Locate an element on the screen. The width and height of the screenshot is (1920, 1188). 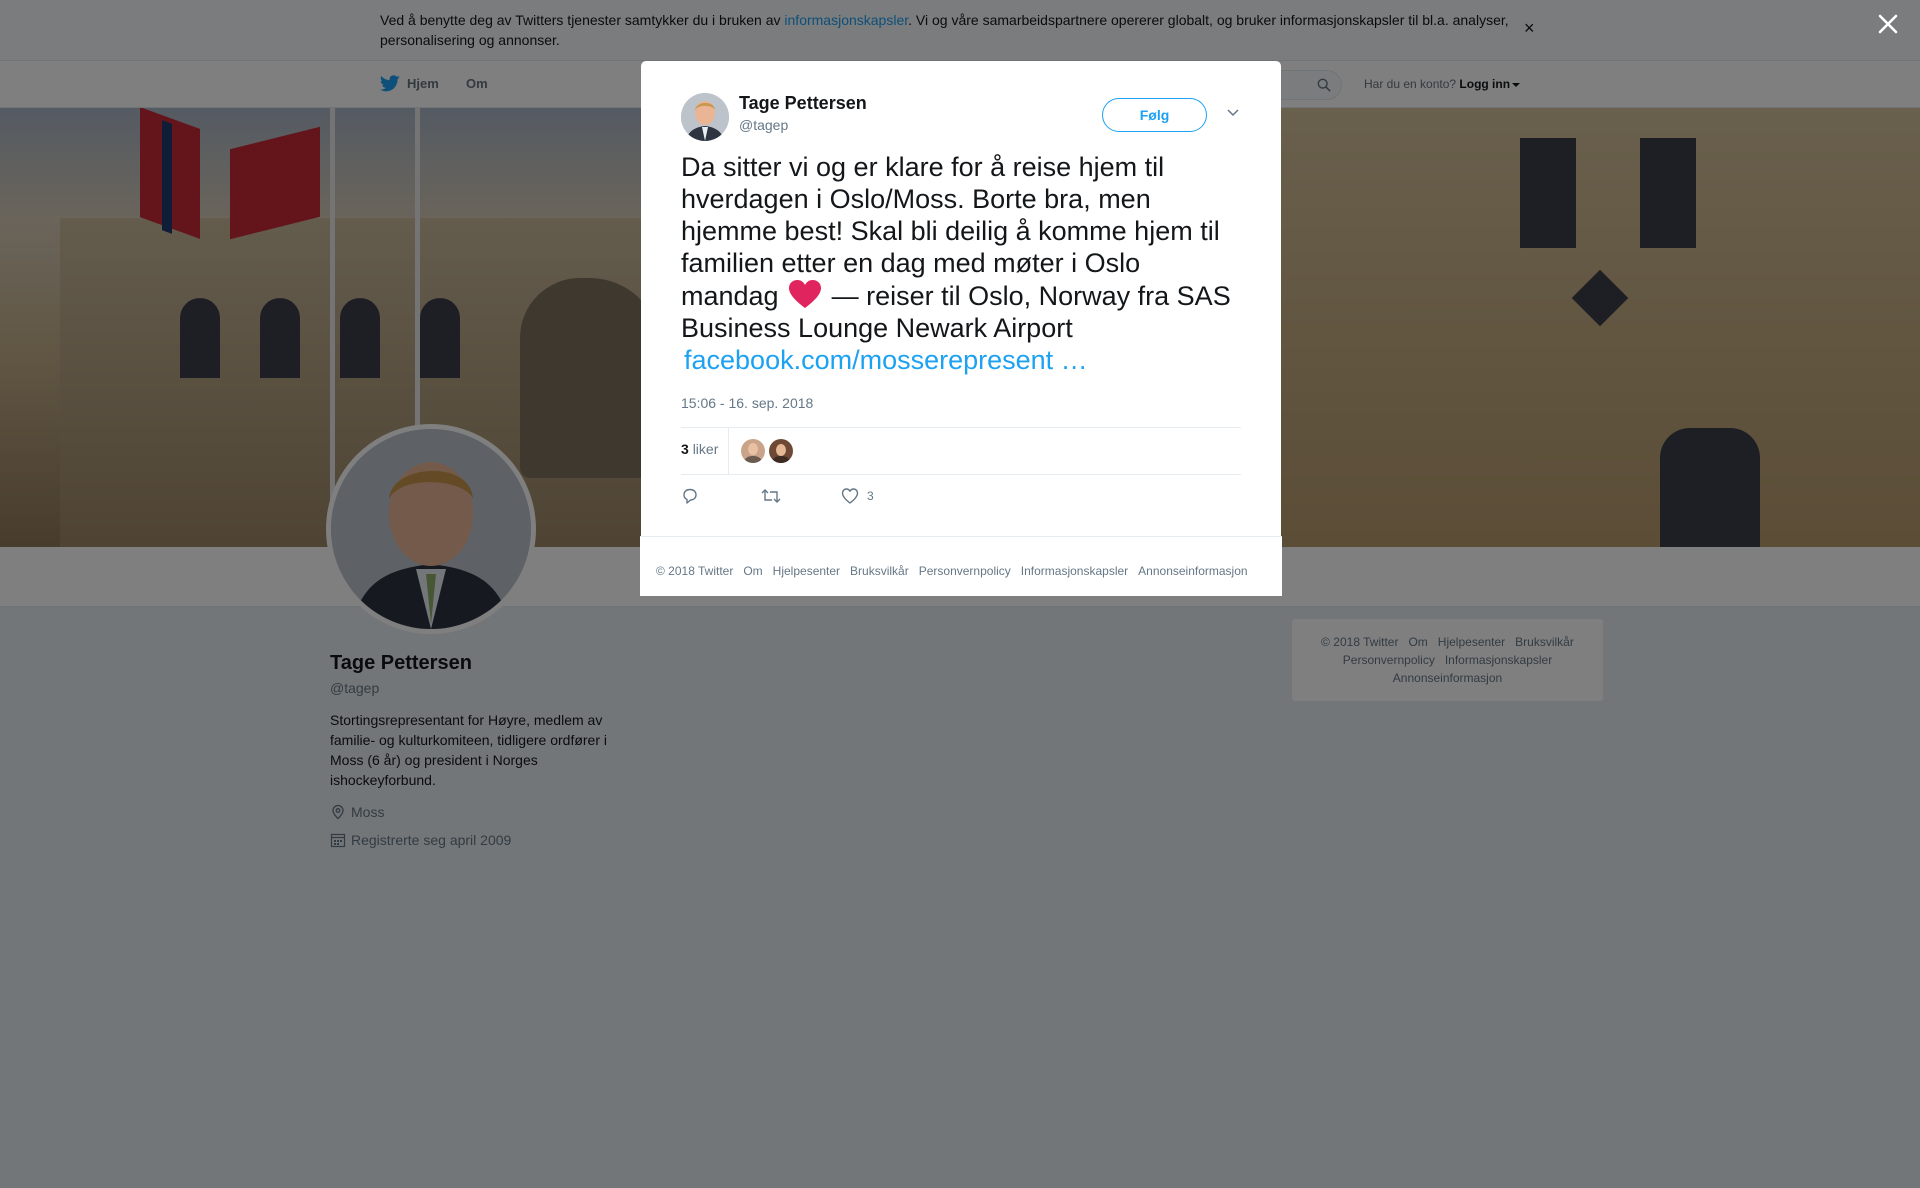
like-button: 3 is located at coordinates (857, 496).